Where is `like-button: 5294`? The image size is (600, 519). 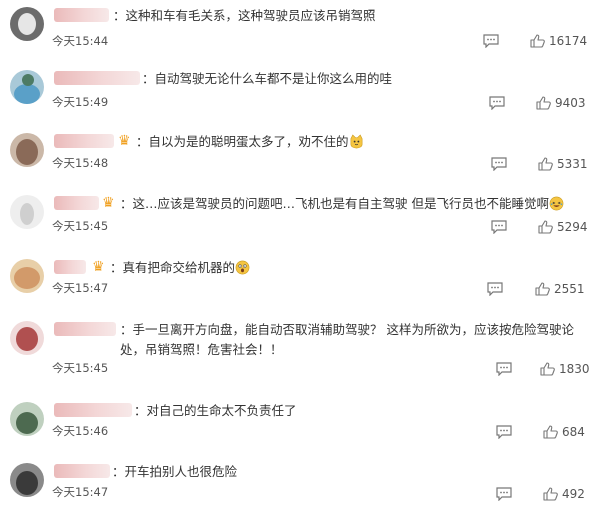 like-button: 5294 is located at coordinates (563, 227).